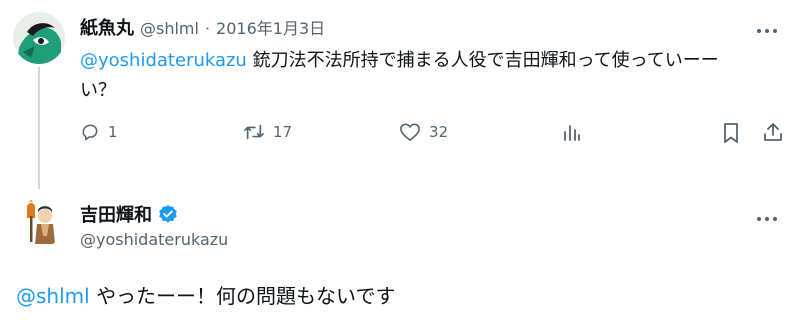 The image size is (800, 324). I want to click on main-author-handle: @yoshidaterukazu, so click(154, 239).